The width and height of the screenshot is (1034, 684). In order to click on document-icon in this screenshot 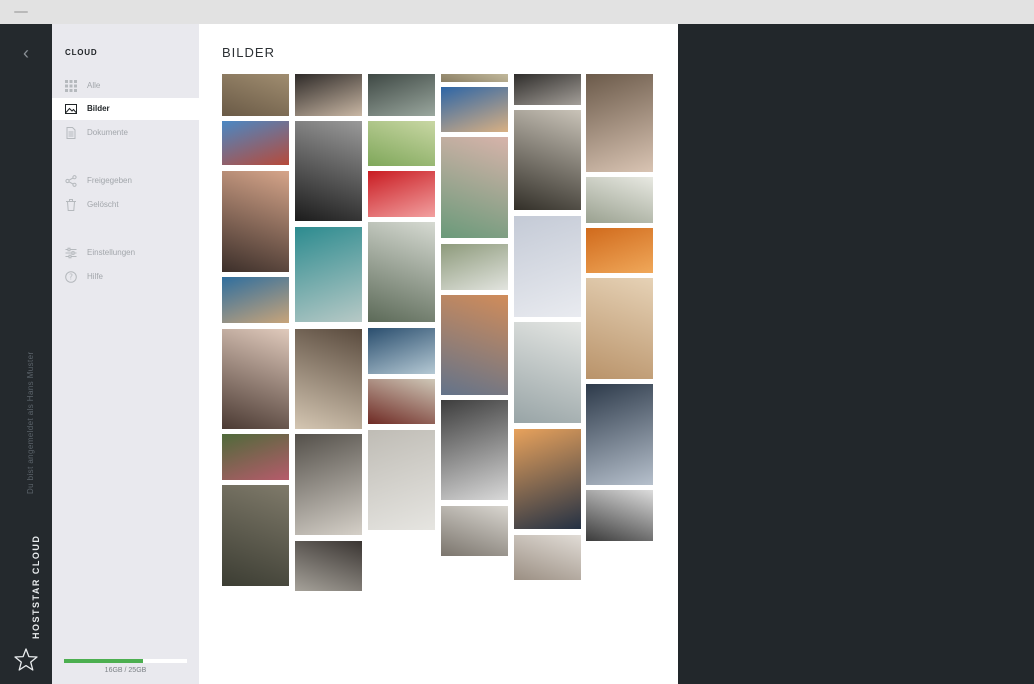, I will do `click(71, 133)`.